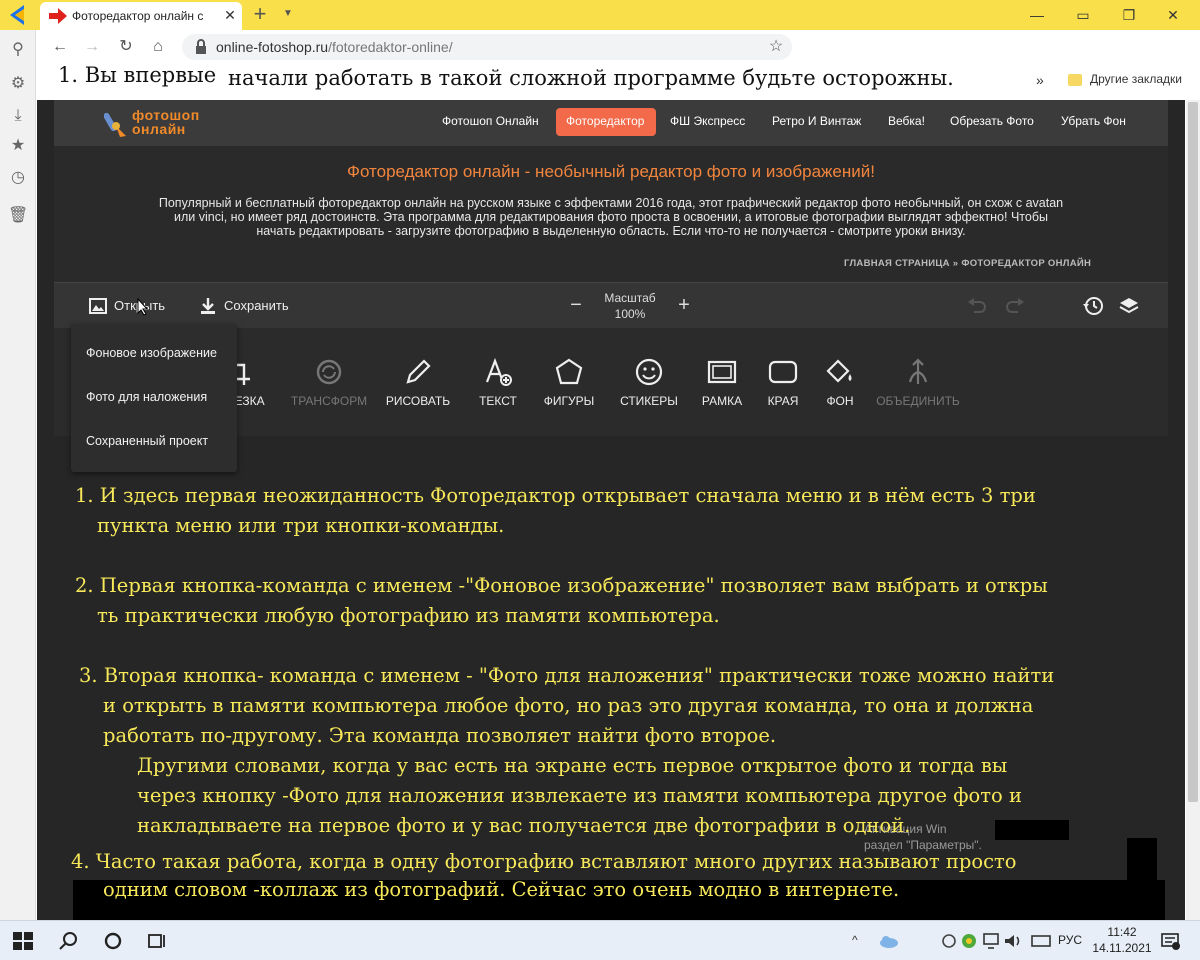  I want to click on nav-fsh-express: ФШ Экспресс, so click(707, 121).